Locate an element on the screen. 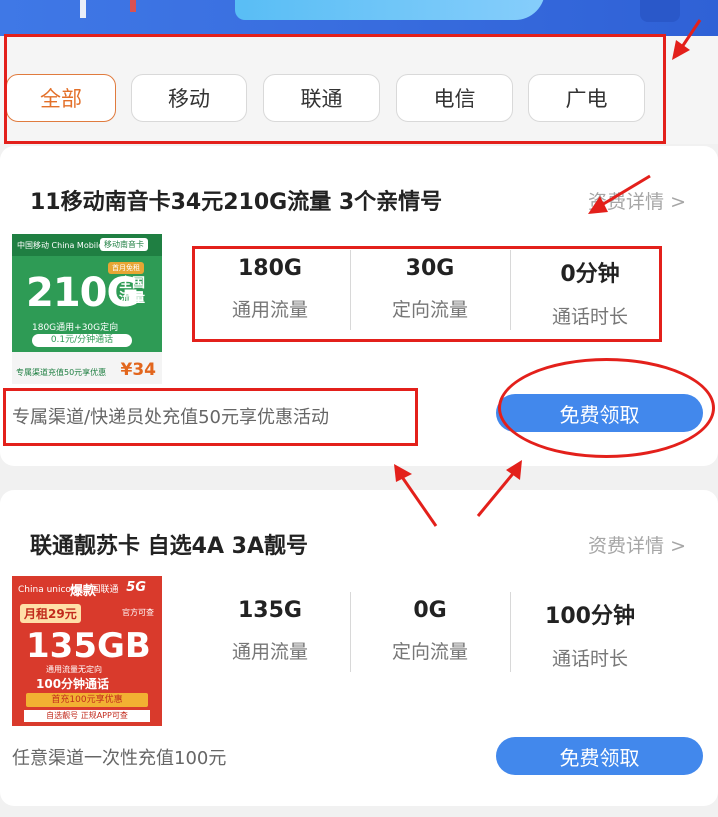  sim-ribbon: 首充100元享优惠 is located at coordinates (87, 700).